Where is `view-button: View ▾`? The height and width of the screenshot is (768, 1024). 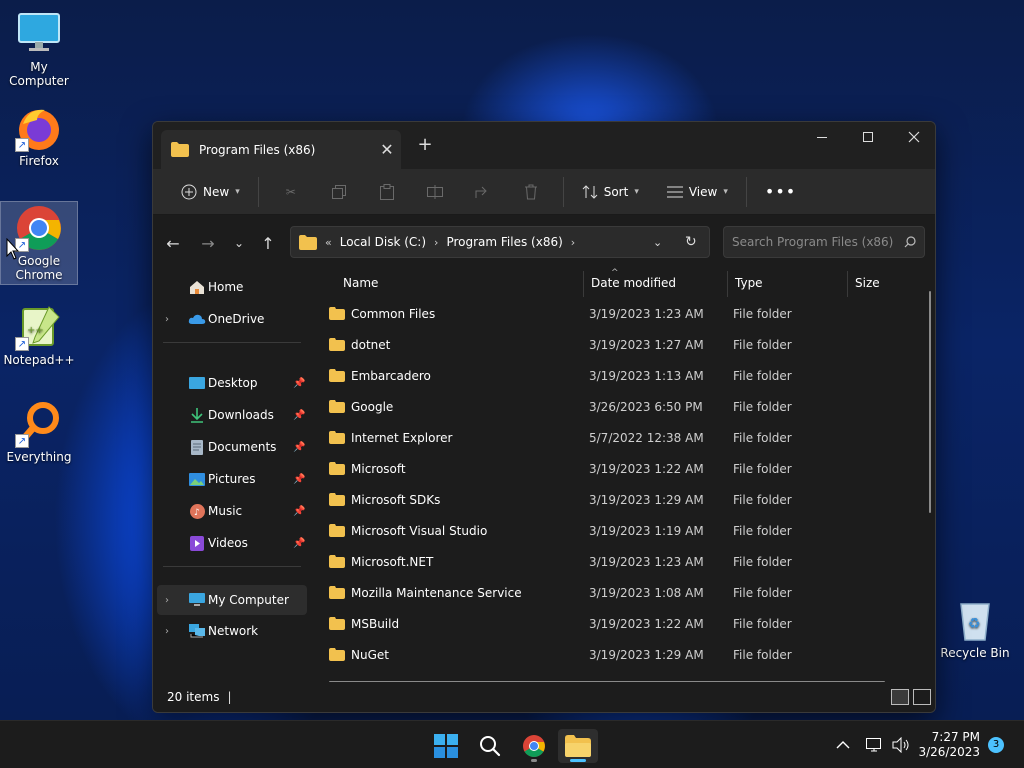 view-button: View ▾ is located at coordinates (697, 192).